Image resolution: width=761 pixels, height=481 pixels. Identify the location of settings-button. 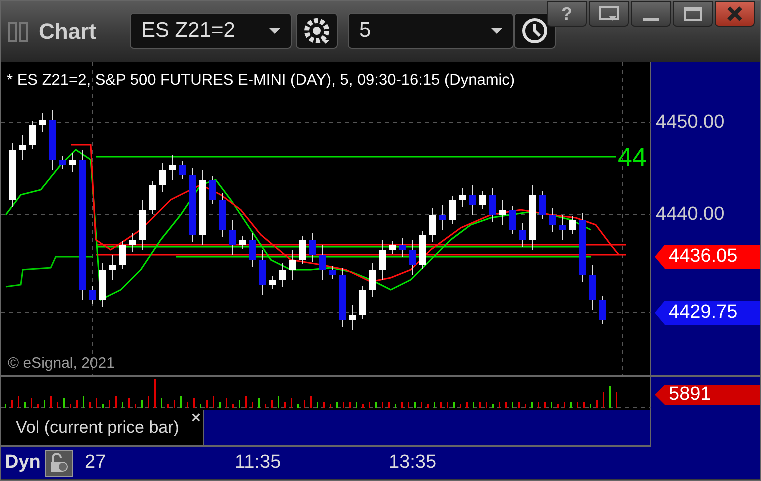
(317, 31).